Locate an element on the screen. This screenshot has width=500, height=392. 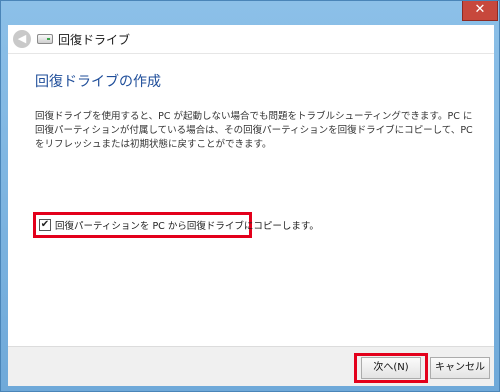
next-button-highlight: 次へ(N) is located at coordinates (391, 368).